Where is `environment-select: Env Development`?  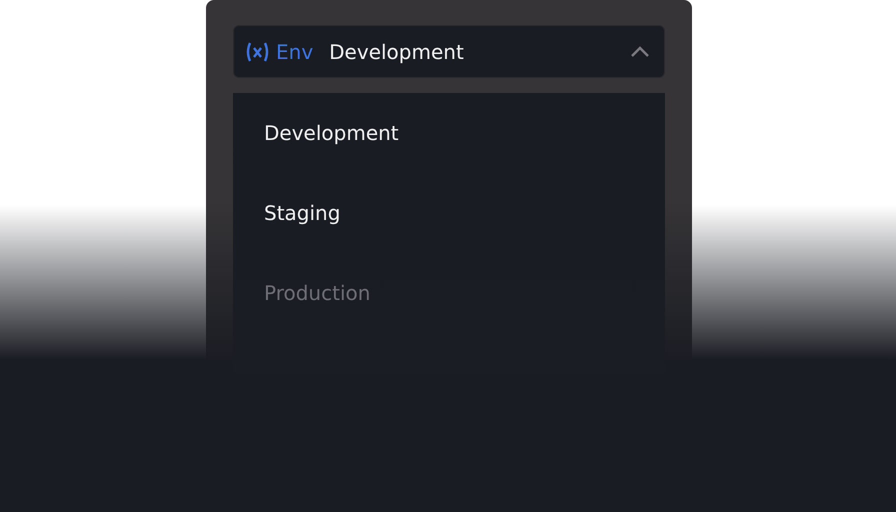
environment-select: Env Development is located at coordinates (449, 51).